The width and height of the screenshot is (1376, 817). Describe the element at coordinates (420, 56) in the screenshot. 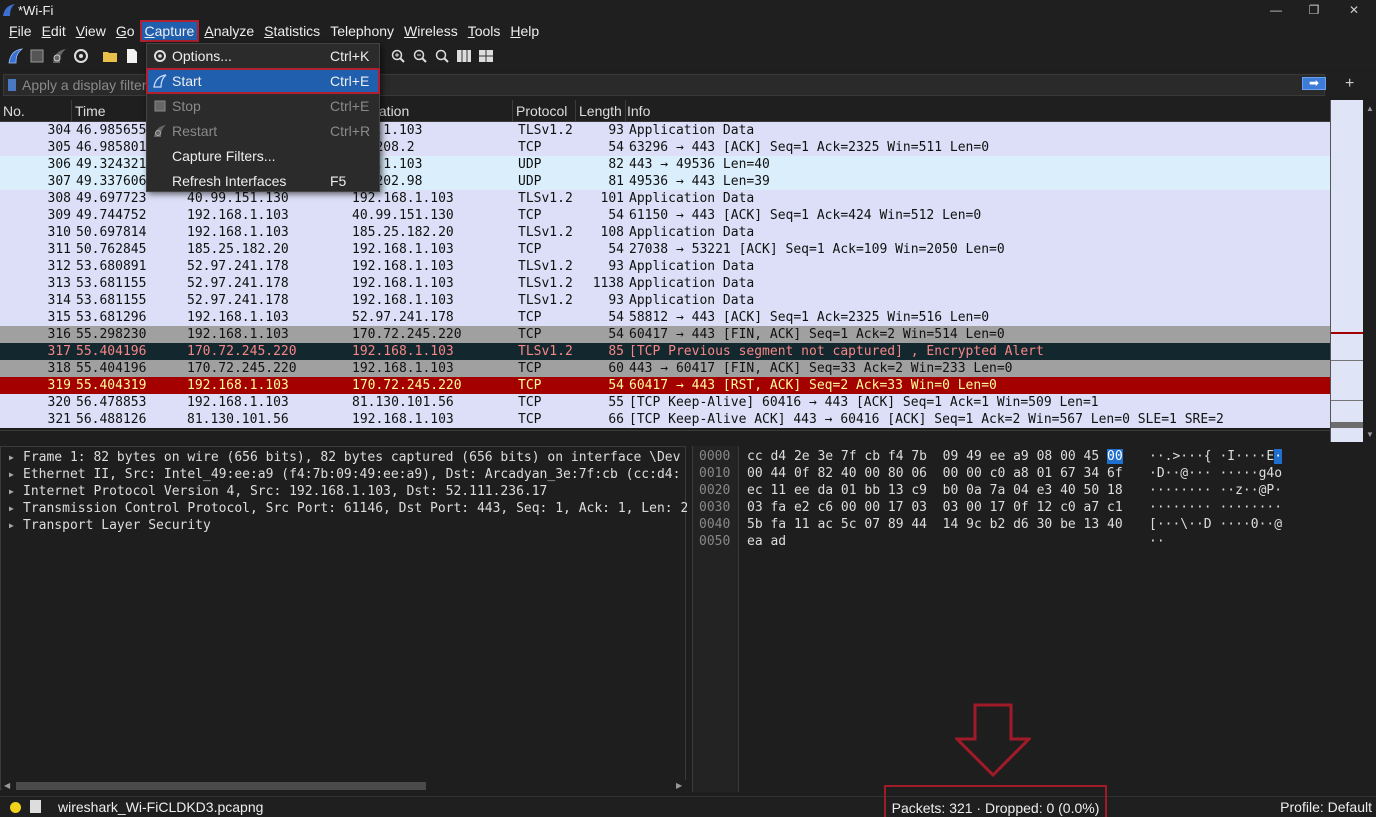

I see `zoom-out-icon` at that location.